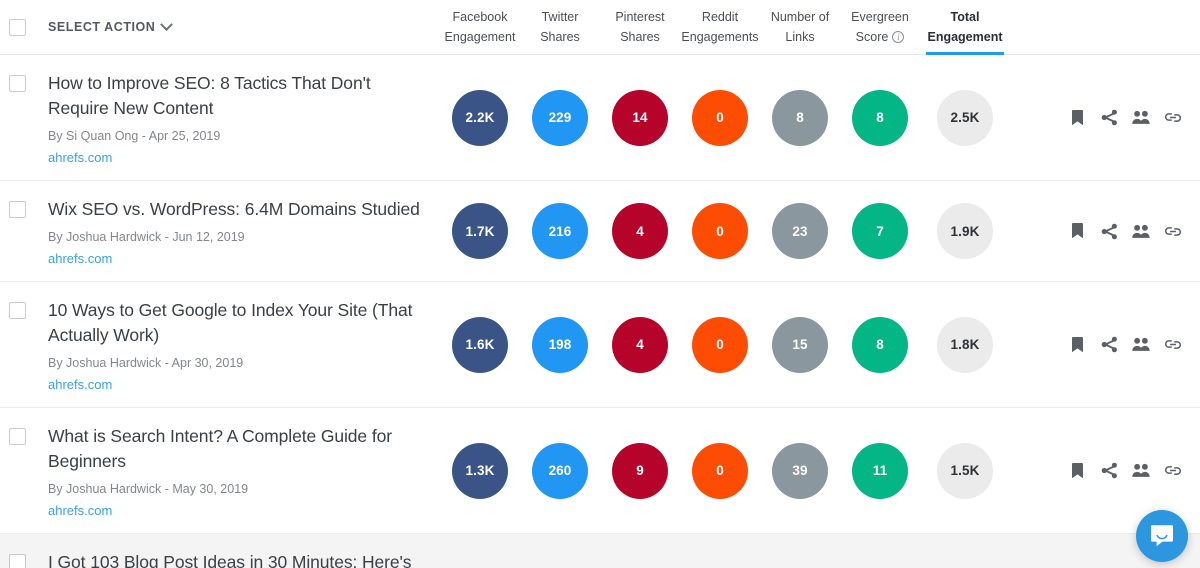 The image size is (1200, 568). I want to click on metric-cell-pinterest: 4, so click(640, 231).